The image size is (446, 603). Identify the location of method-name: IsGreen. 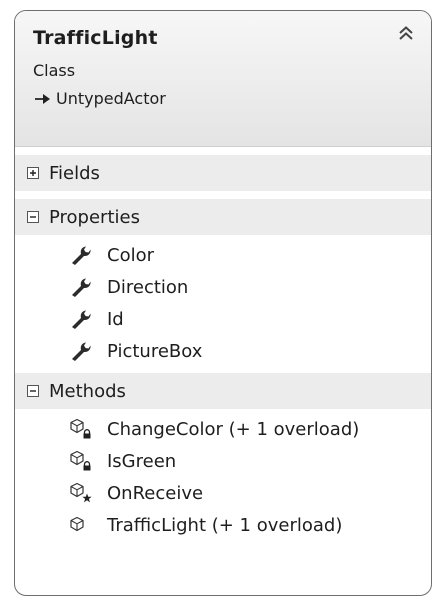
(142, 461).